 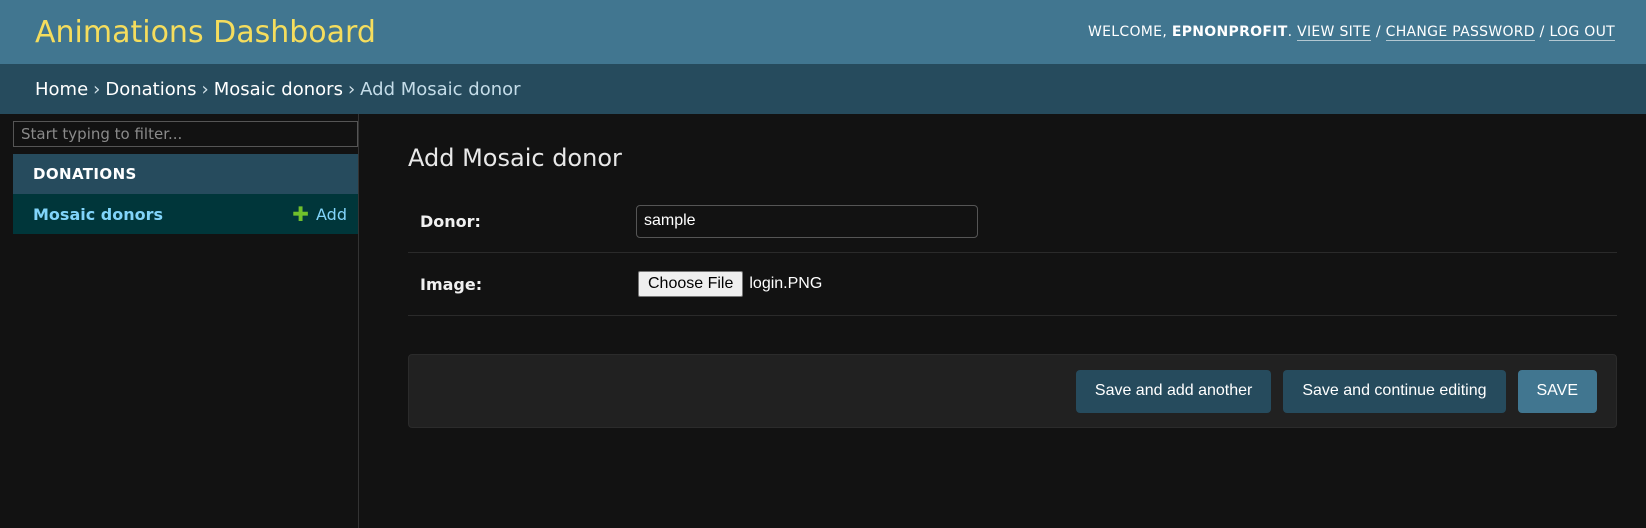 I want to click on log-out-link: LOG OUT, so click(x=1582, y=32).